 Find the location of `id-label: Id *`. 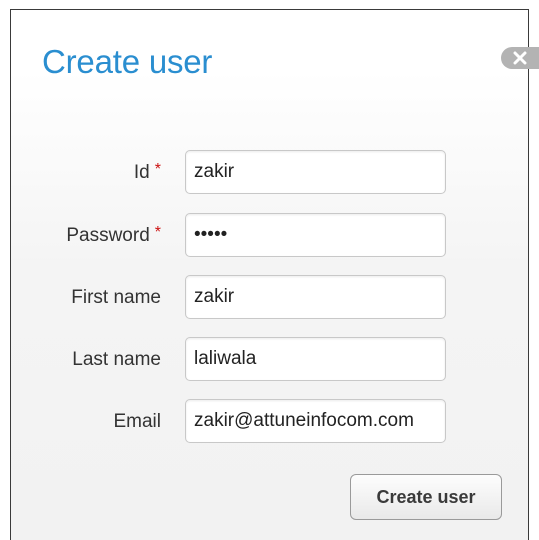

id-label: Id * is located at coordinates (147, 172).